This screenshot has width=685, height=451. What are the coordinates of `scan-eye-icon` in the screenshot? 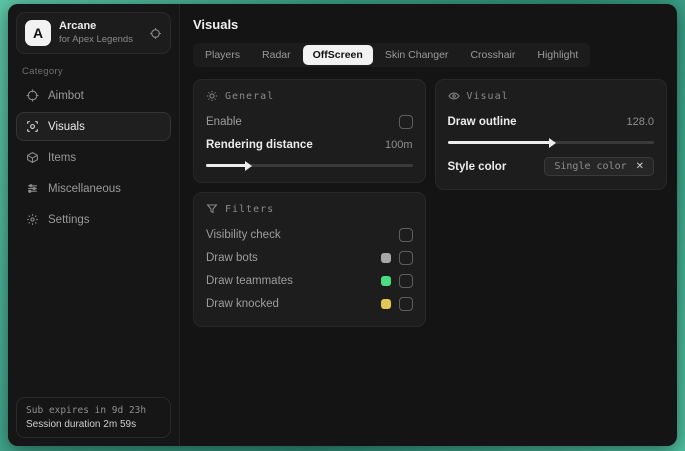 It's located at (32, 126).